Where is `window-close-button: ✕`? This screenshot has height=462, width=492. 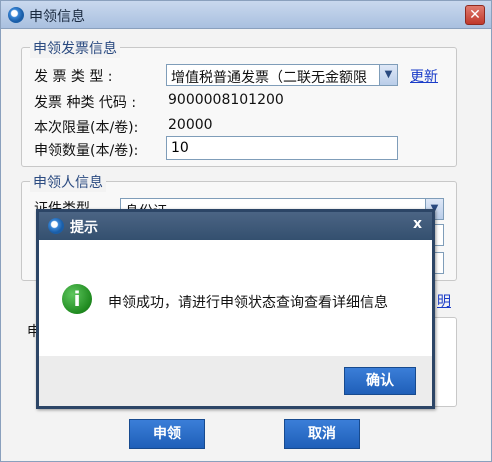
window-close-button: ✕ is located at coordinates (475, 15).